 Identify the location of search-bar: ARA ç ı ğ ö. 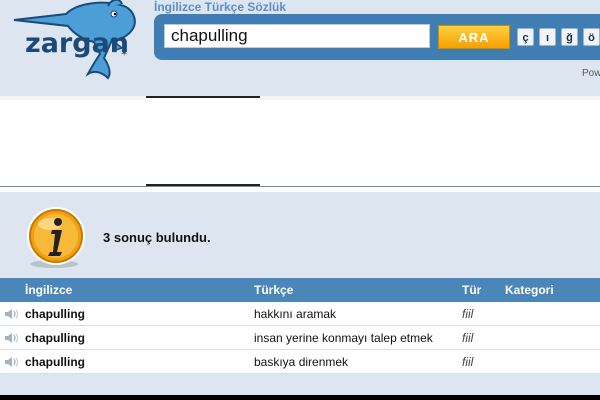
(377, 37).